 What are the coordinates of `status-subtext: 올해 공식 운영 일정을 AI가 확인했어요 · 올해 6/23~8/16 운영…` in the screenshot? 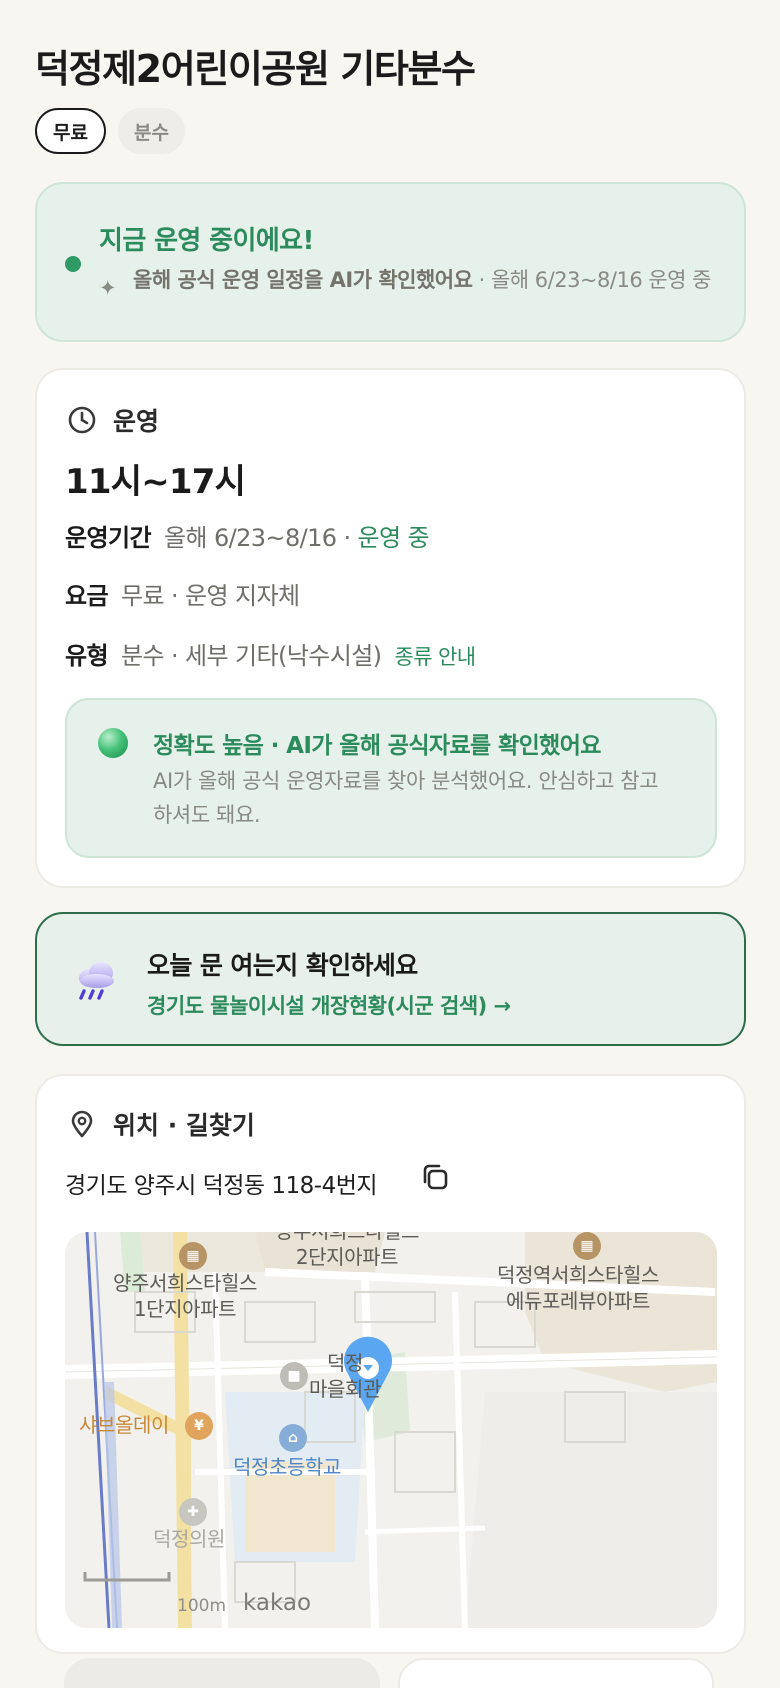 It's located at (433, 280).